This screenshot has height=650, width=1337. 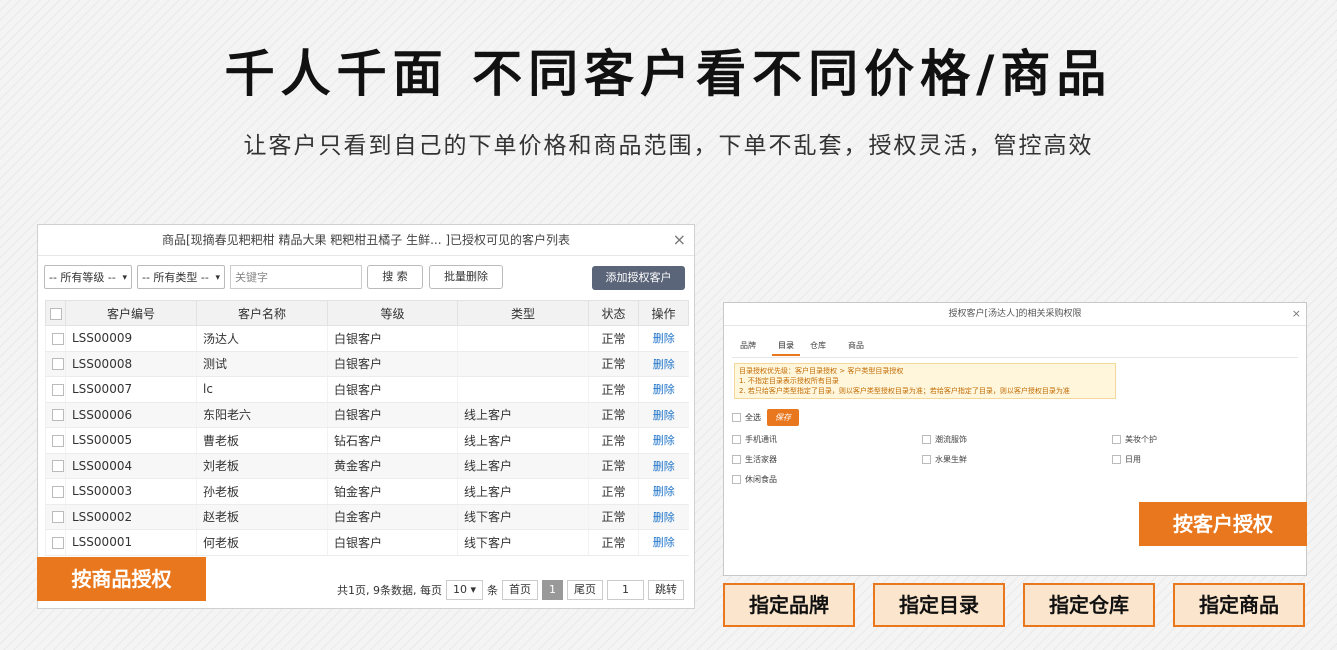 What do you see at coordinates (939, 605) in the screenshot?
I see `feature-catalog: 指定目录` at bounding box center [939, 605].